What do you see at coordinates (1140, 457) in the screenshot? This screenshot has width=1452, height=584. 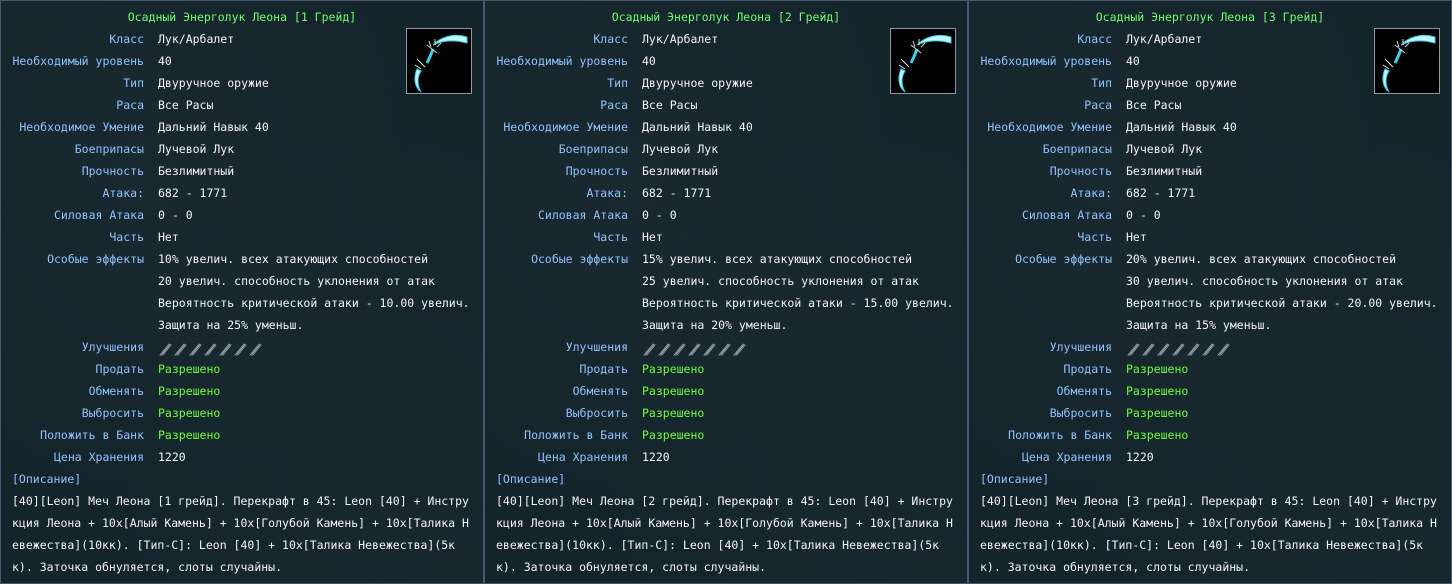 I see `storage-price-row-value: 1220` at bounding box center [1140, 457].